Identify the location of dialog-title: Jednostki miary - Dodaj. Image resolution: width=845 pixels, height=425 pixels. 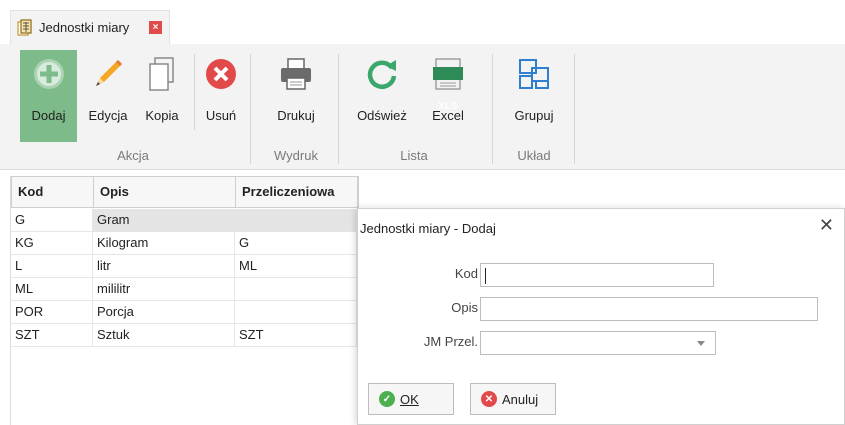
(428, 228).